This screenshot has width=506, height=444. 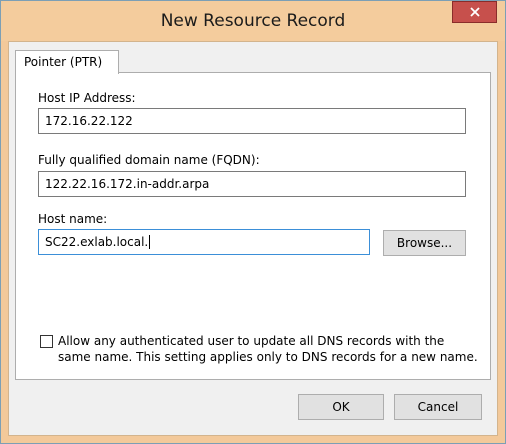 What do you see at coordinates (252, 121) in the screenshot?
I see `host-ip-field: 172.16.22.122` at bounding box center [252, 121].